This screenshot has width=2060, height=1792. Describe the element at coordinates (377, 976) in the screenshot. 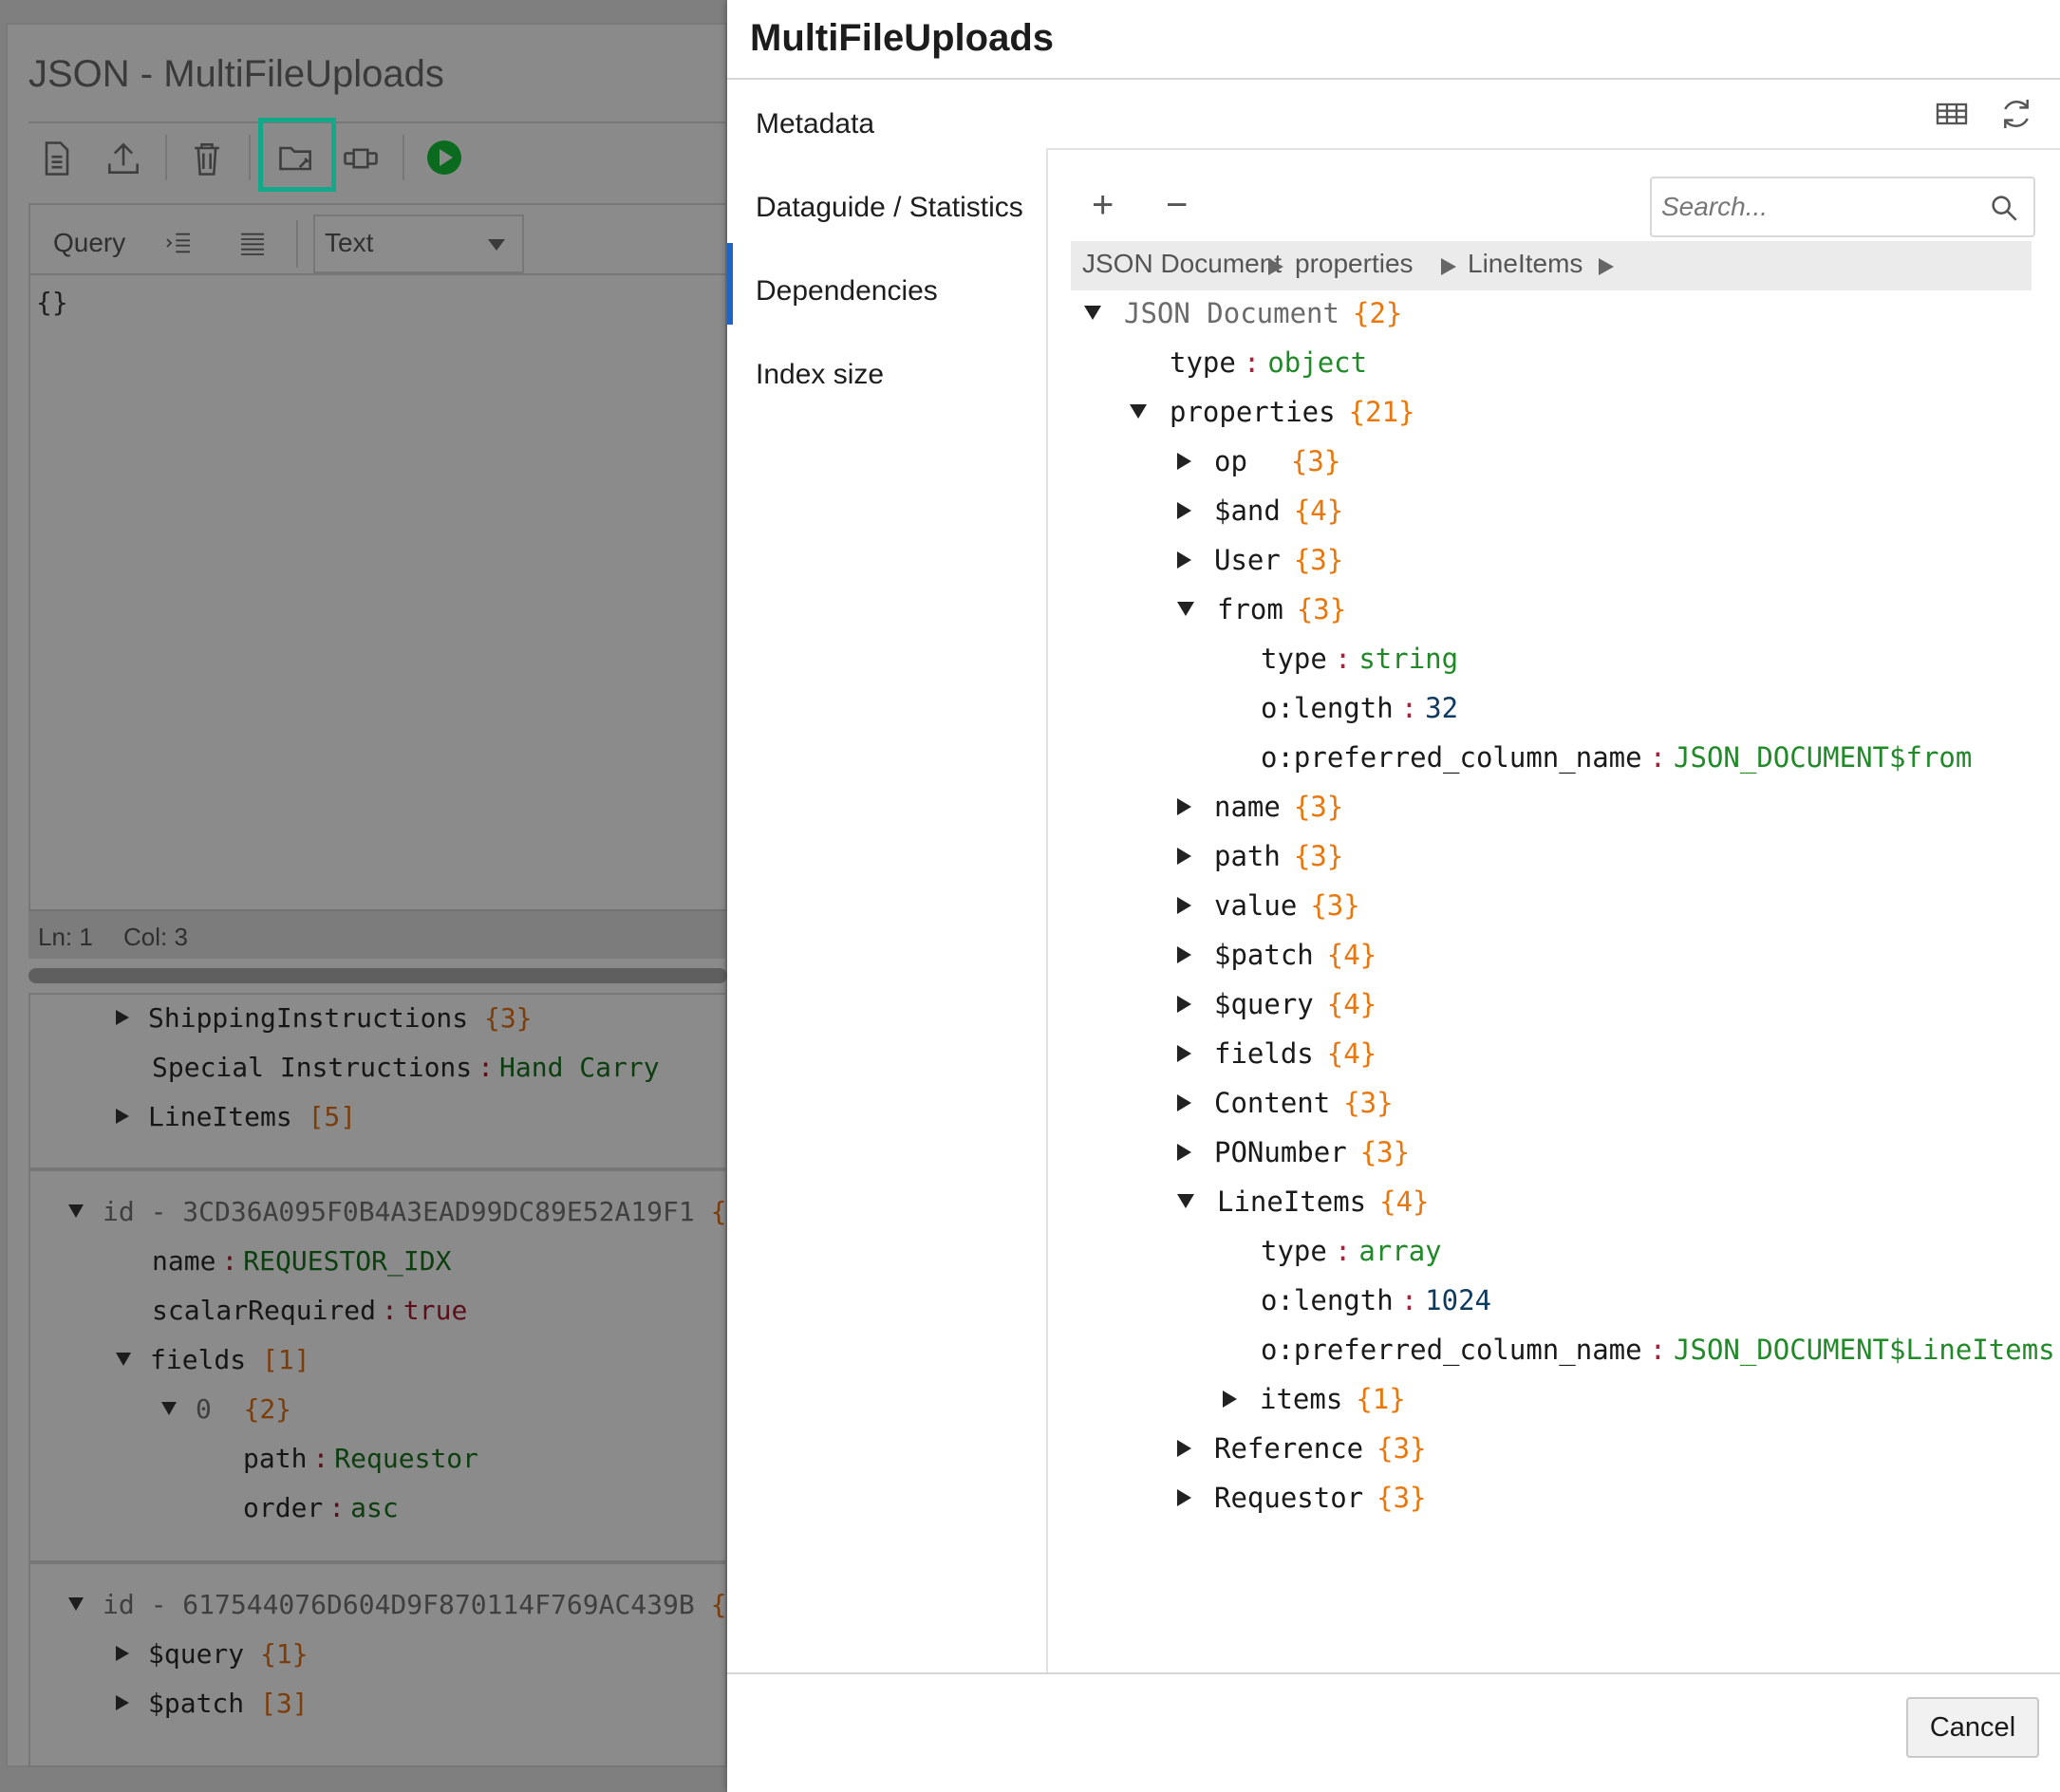

I see `horizontal-scrollbar` at that location.